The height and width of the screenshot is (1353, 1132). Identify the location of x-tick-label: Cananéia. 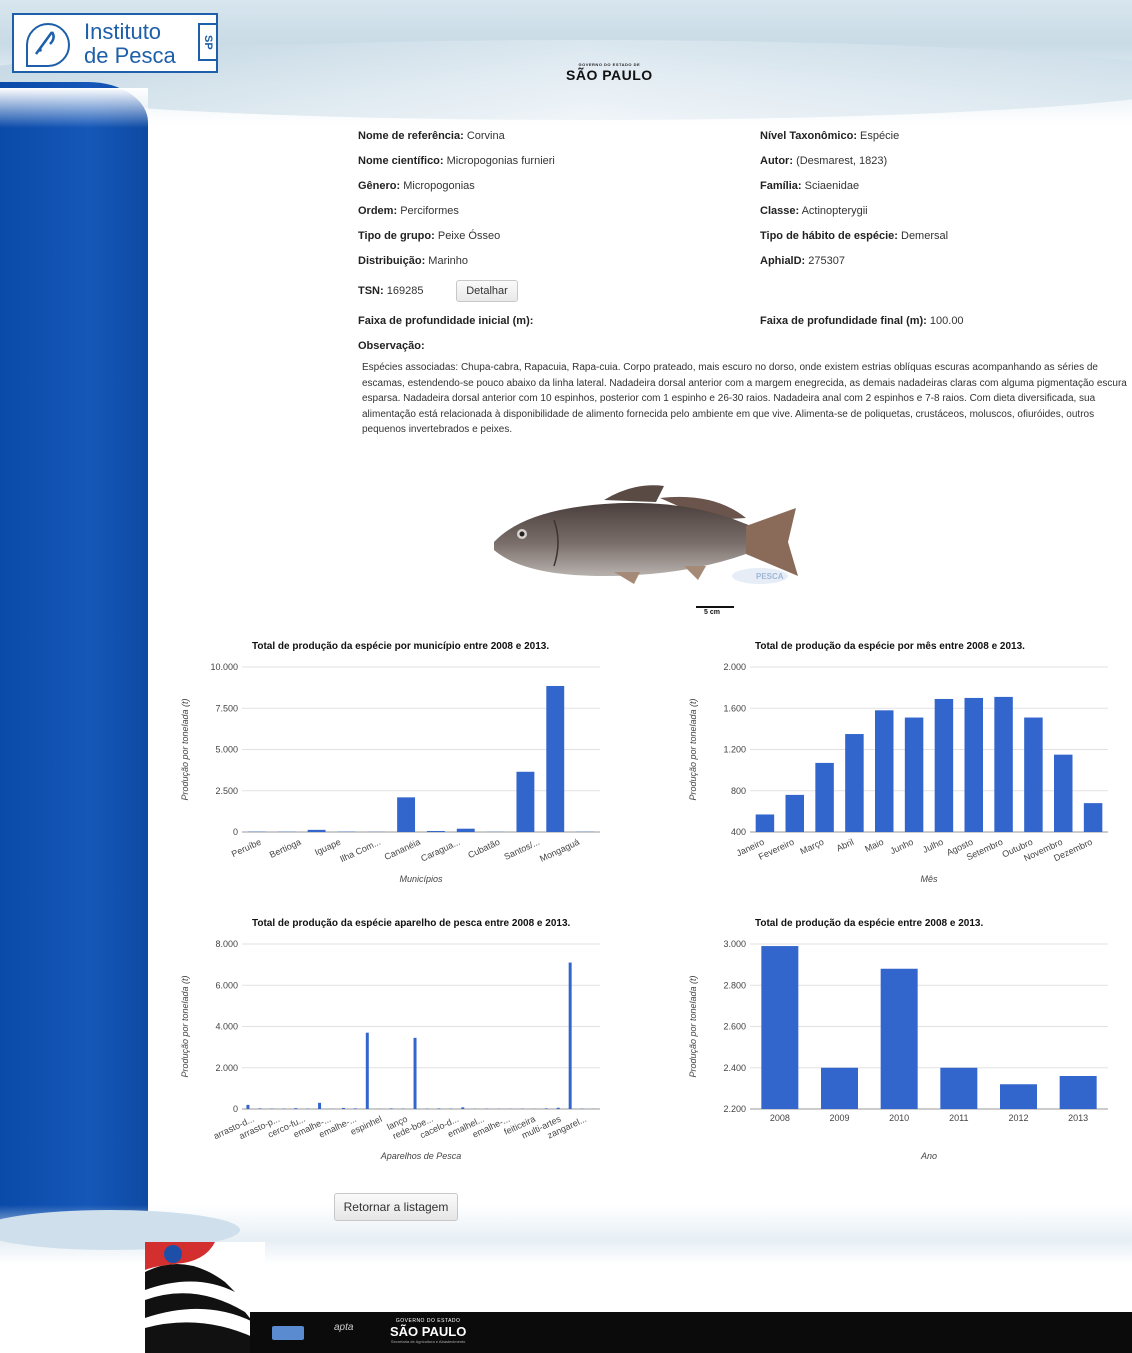
(402, 849).